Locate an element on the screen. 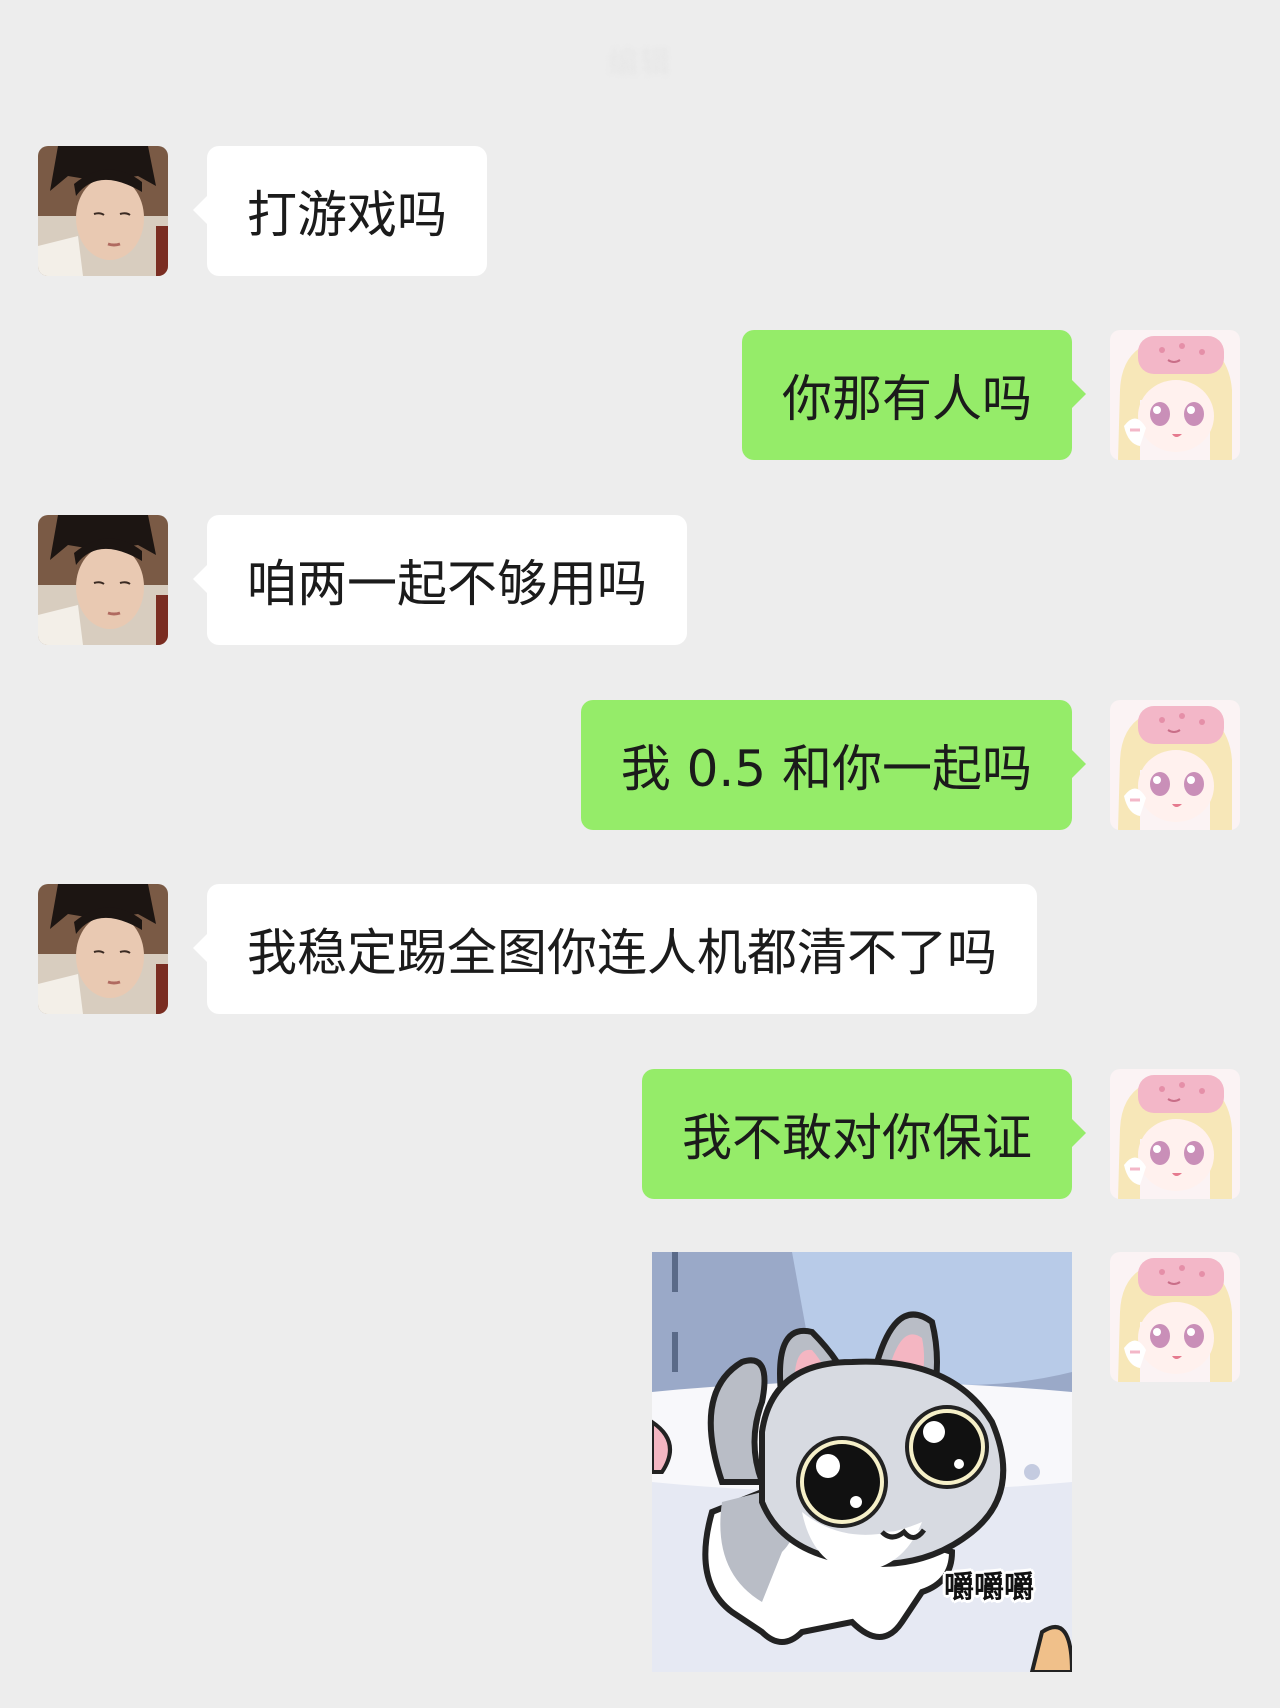 The height and width of the screenshot is (1708, 1280). cat-sticker-message: 嚼嚼嚼 is located at coordinates (862, 1462).